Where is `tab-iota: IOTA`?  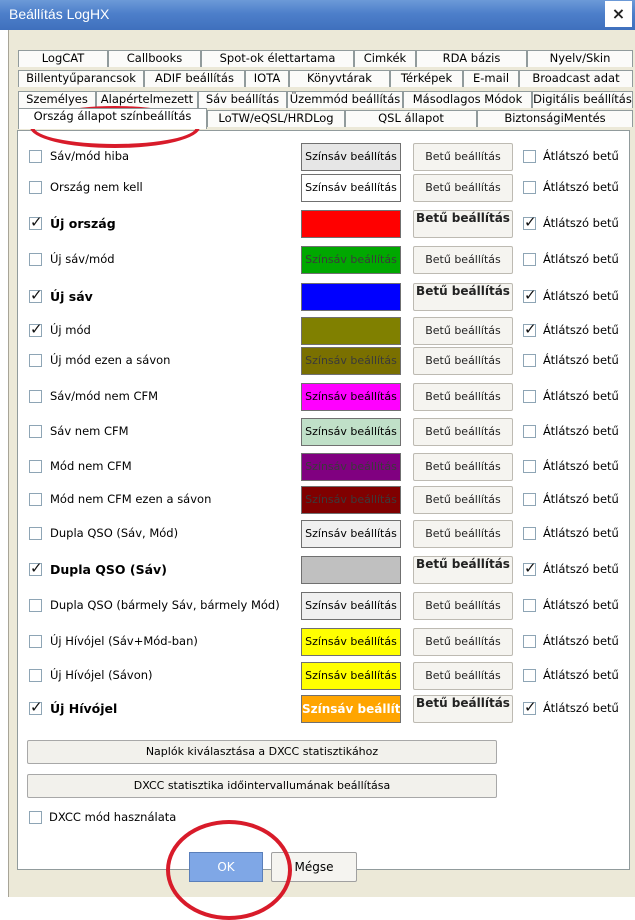 tab-iota: IOTA is located at coordinates (267, 78).